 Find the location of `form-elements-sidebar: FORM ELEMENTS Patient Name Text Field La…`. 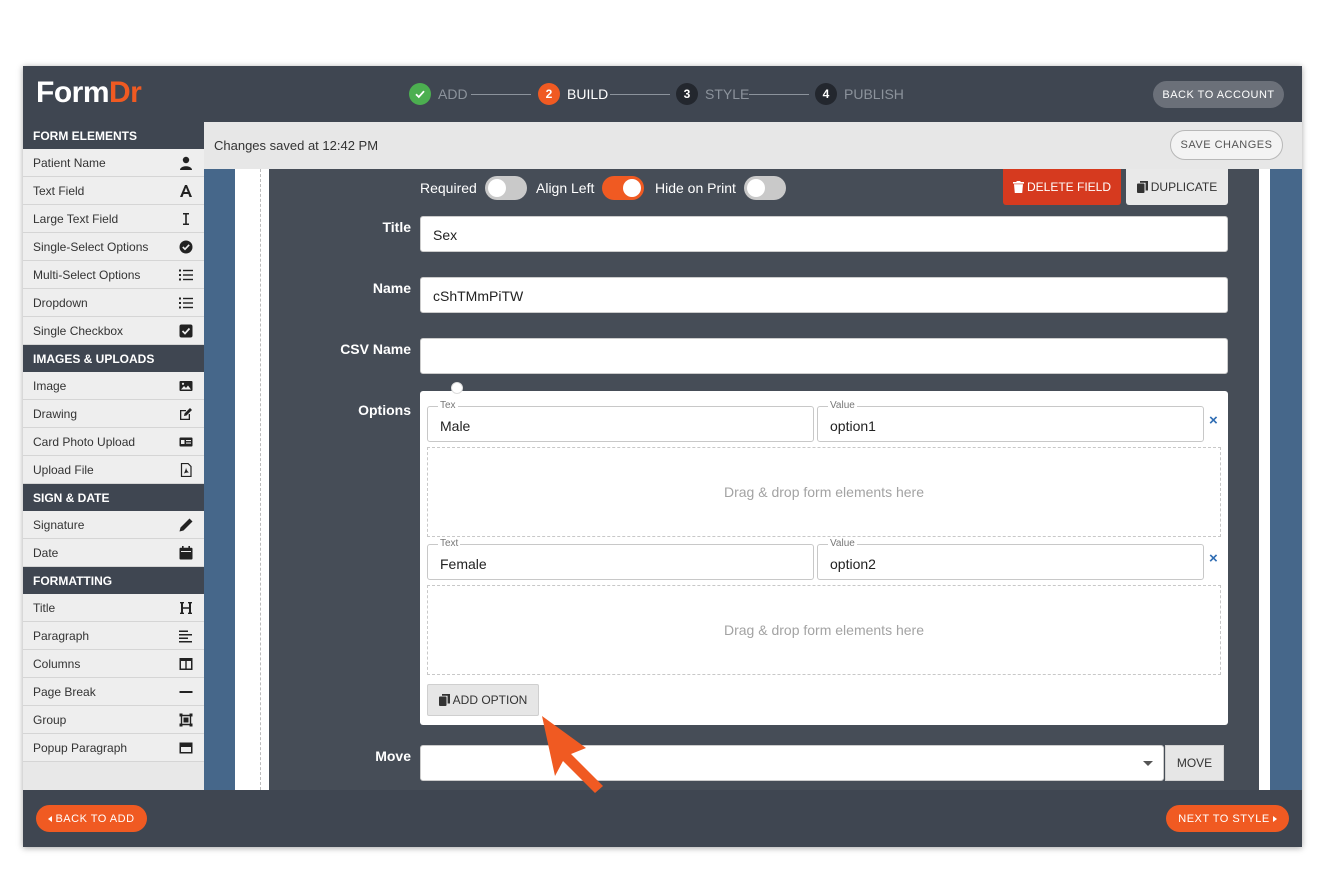

form-elements-sidebar: FORM ELEMENTS Patient Name Text Field La… is located at coordinates (113, 456).